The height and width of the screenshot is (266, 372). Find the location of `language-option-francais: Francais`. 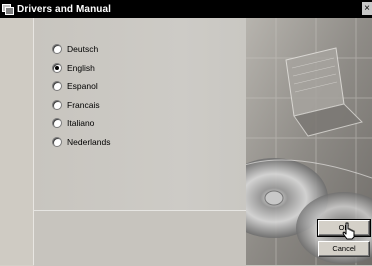

language-option-francais: Francais is located at coordinates (81, 105).